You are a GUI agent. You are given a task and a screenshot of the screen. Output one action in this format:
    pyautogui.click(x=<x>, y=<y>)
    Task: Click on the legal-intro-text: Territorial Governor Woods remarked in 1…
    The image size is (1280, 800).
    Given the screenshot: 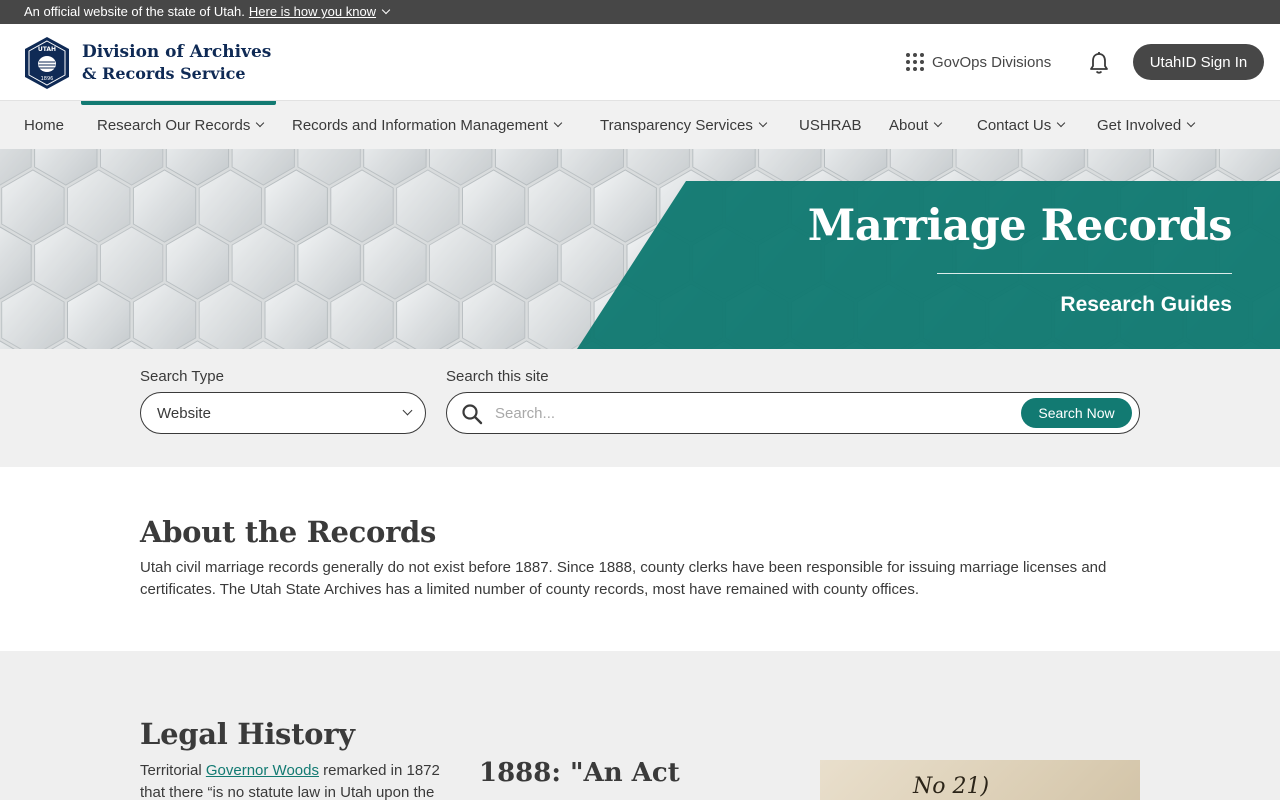 What is the action you would take?
    pyautogui.click(x=297, y=780)
    